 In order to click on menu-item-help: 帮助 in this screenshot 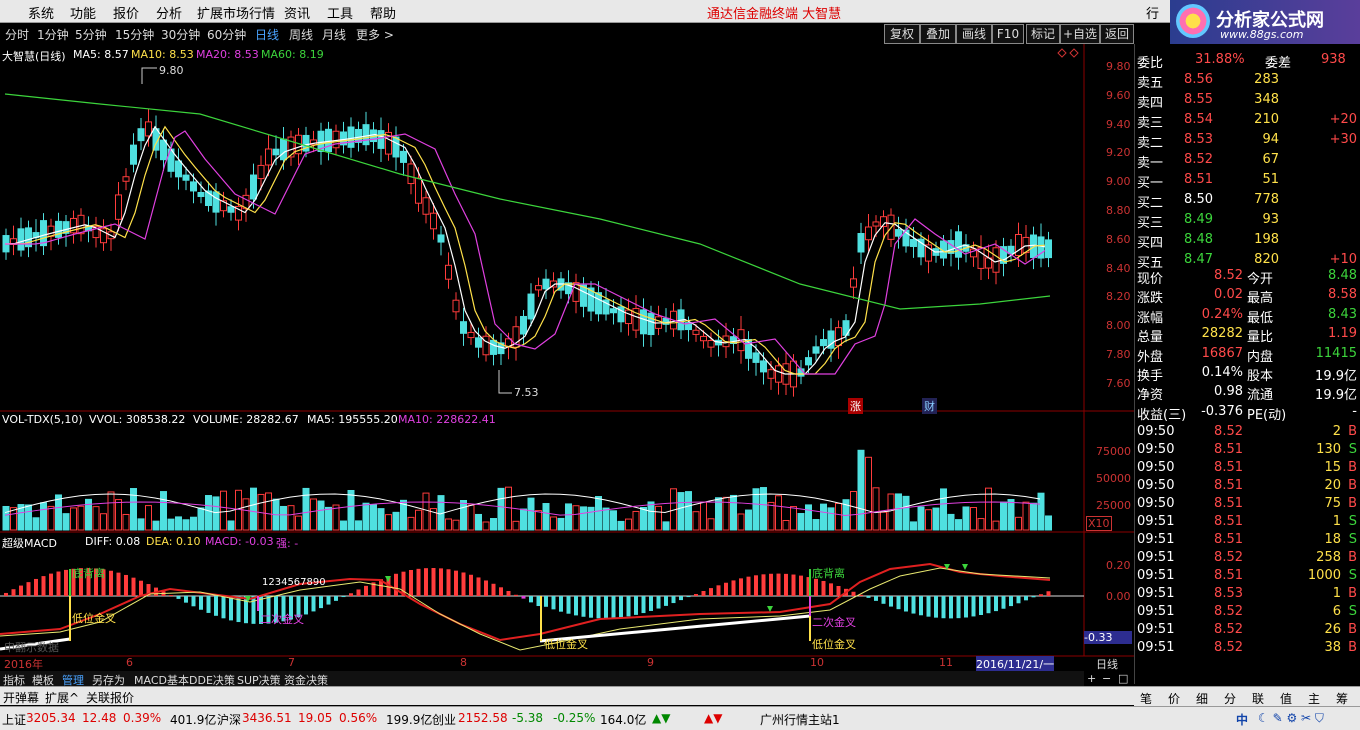, I will do `click(383, 12)`.